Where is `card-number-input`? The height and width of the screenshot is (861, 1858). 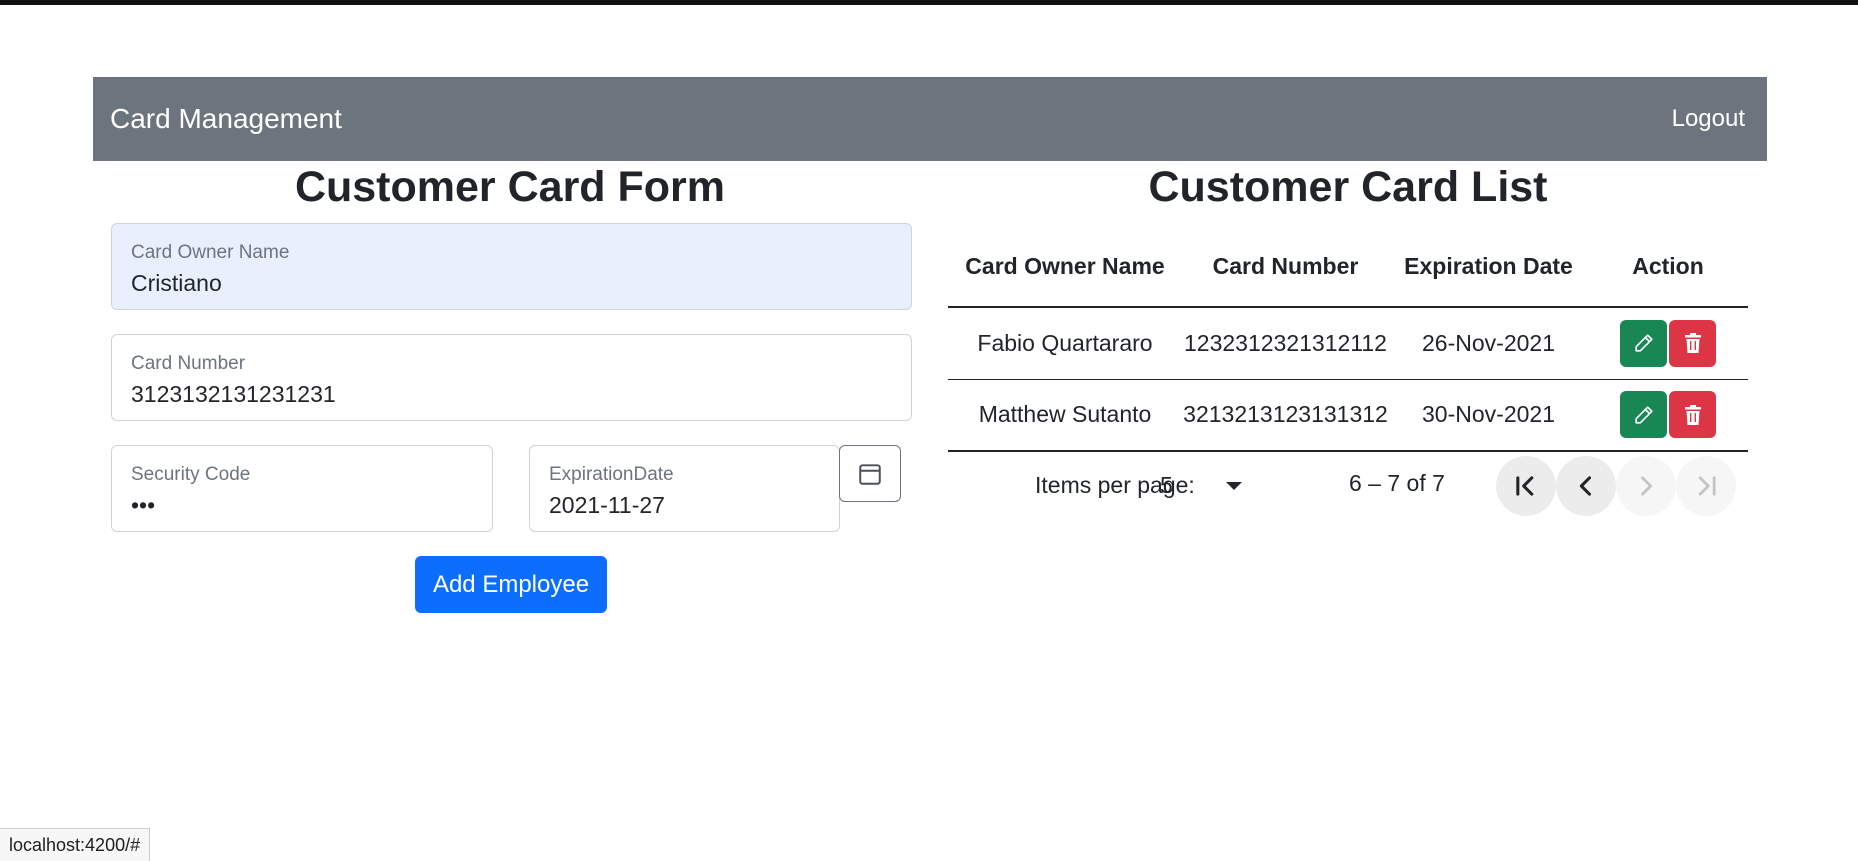
card-number-input is located at coordinates (511, 394).